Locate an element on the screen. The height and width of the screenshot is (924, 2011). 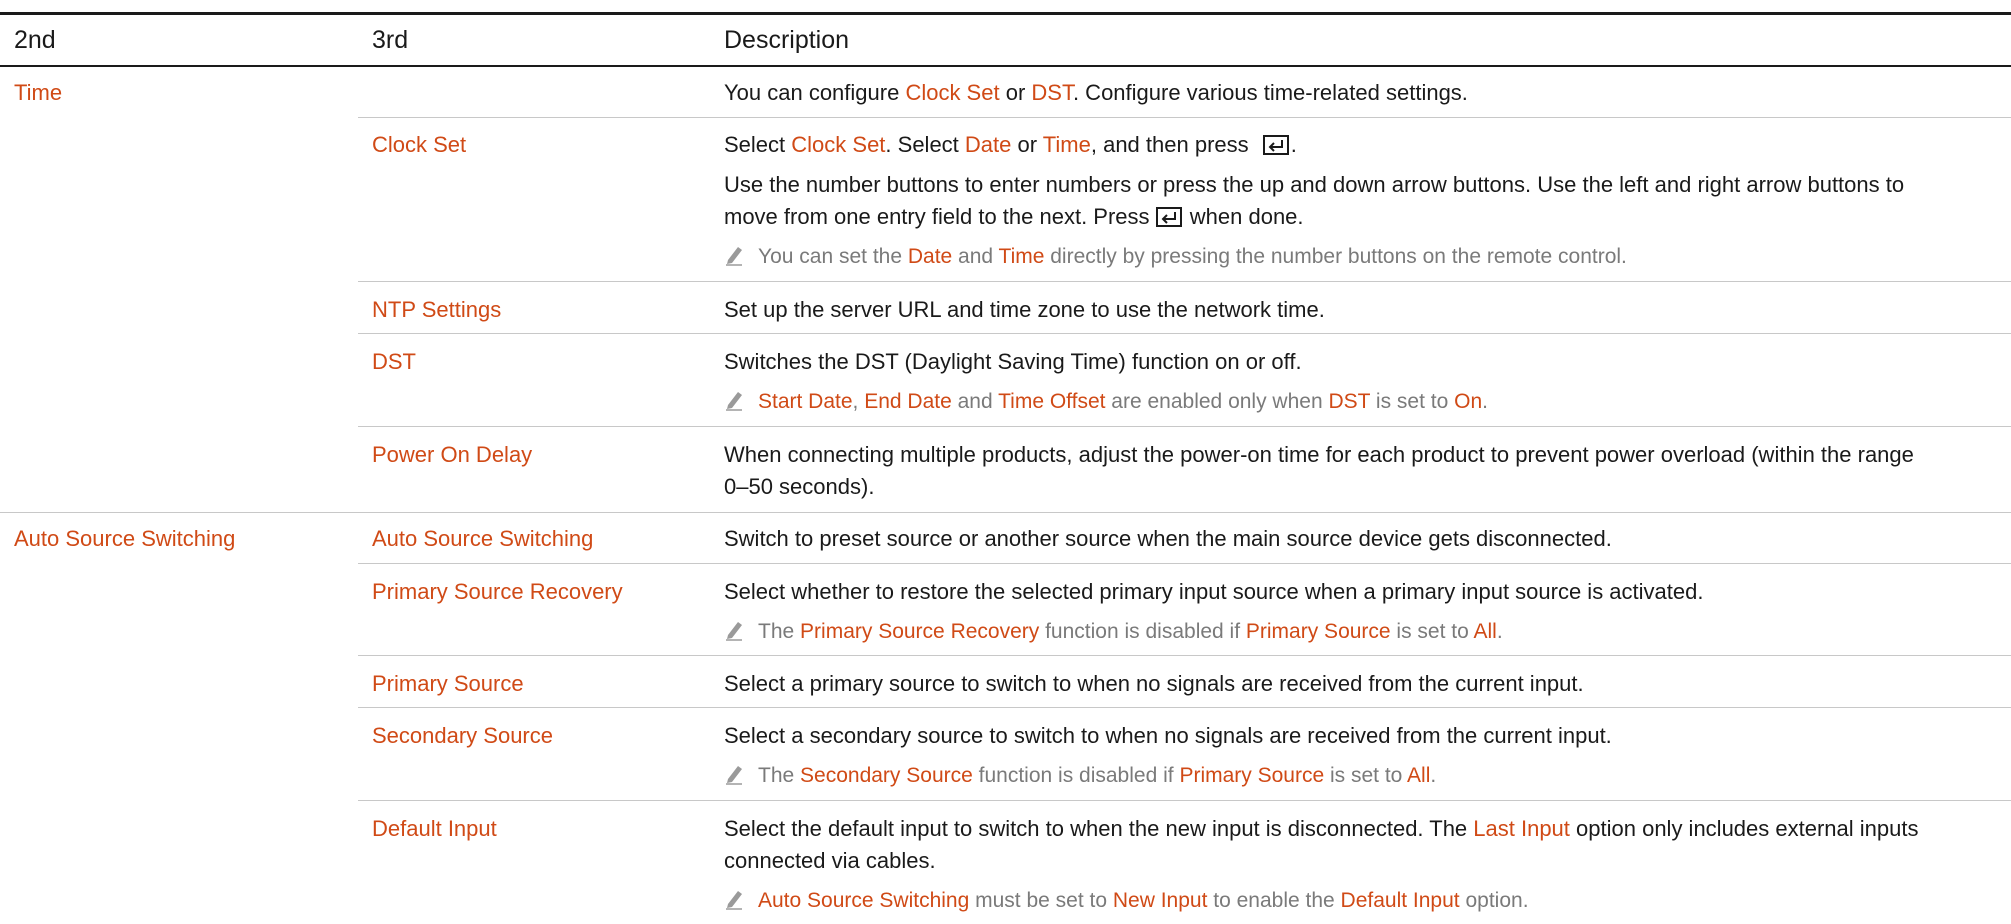
group-label-time: Time is located at coordinates (38, 93).